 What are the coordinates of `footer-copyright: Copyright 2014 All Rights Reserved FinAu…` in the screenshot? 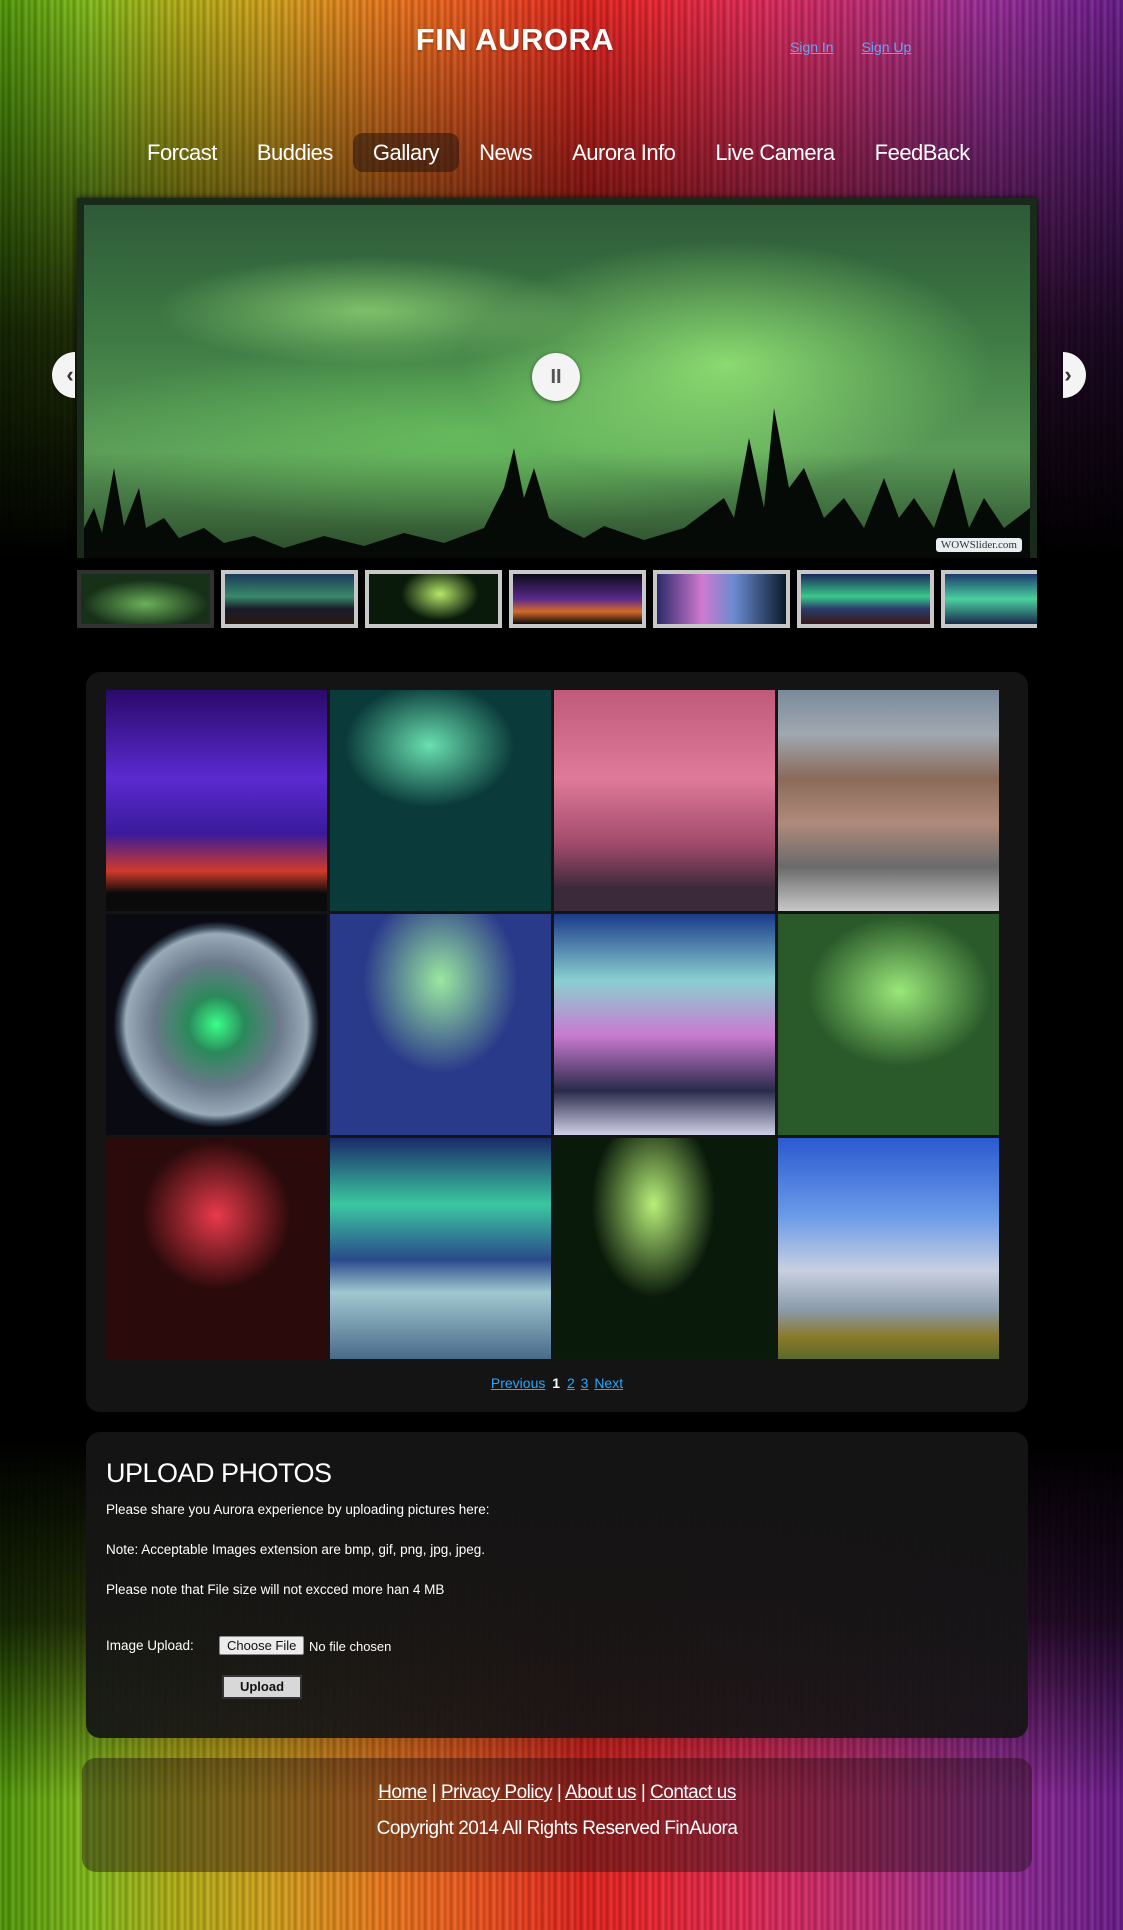 It's located at (557, 1828).